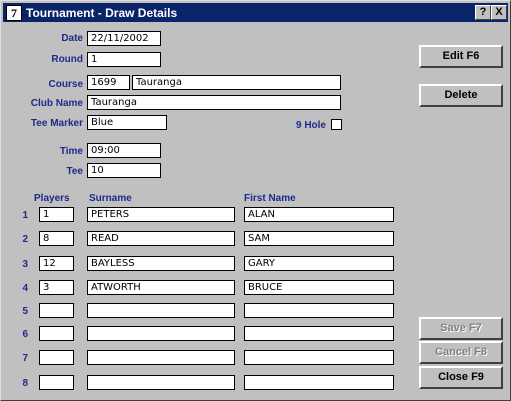  I want to click on date-label: Date, so click(72, 38).